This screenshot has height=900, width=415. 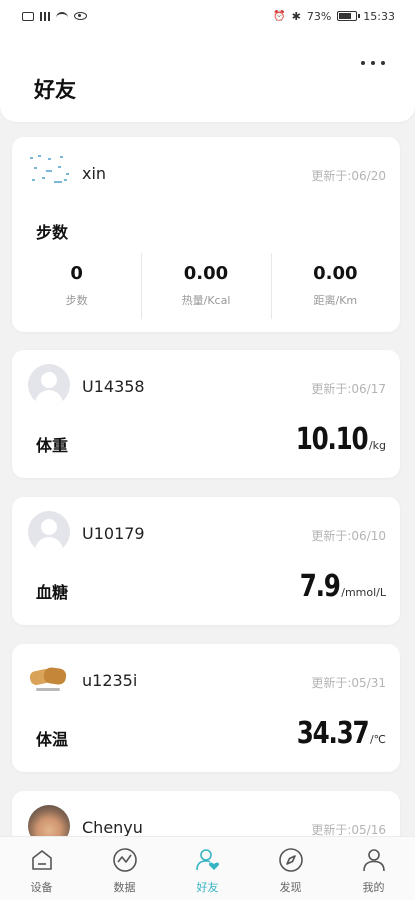 I want to click on clock: 15:33, so click(x=379, y=16).